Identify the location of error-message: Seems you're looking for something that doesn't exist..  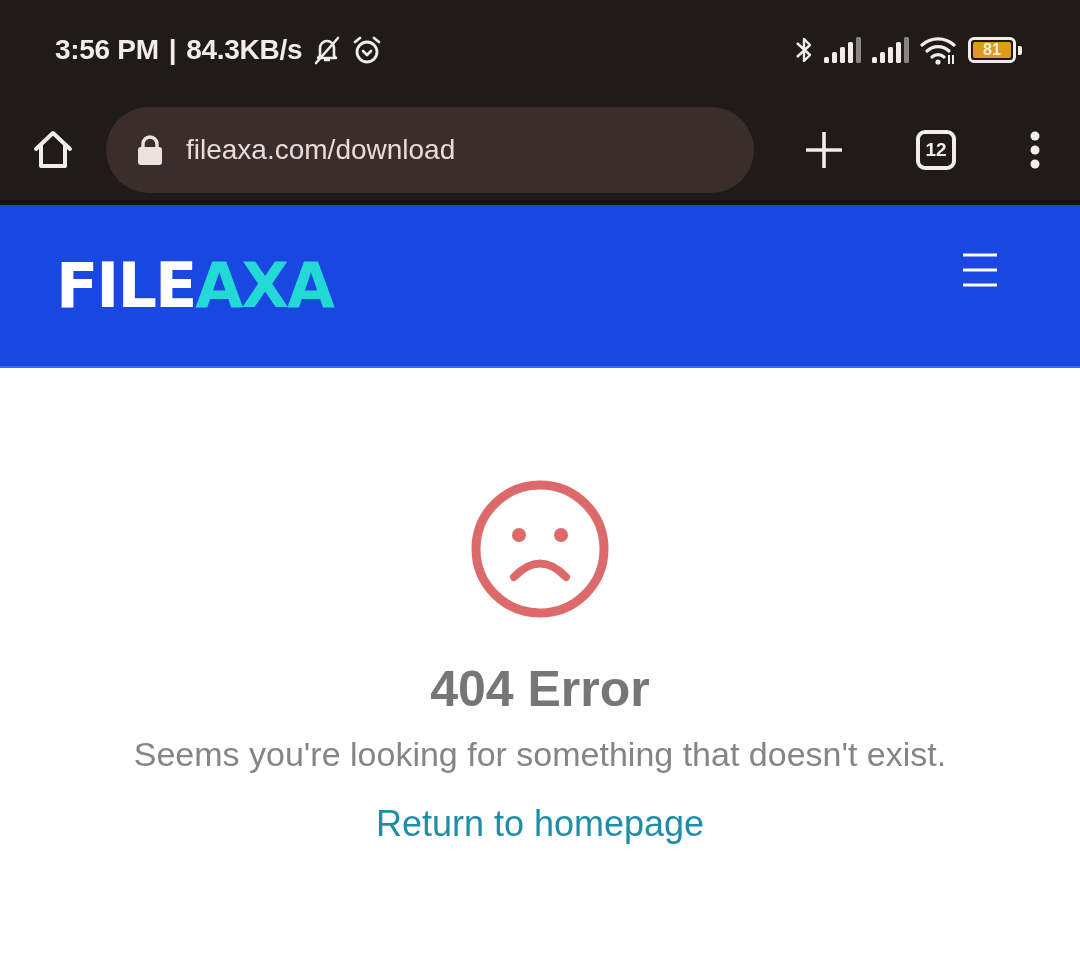
(540, 754).